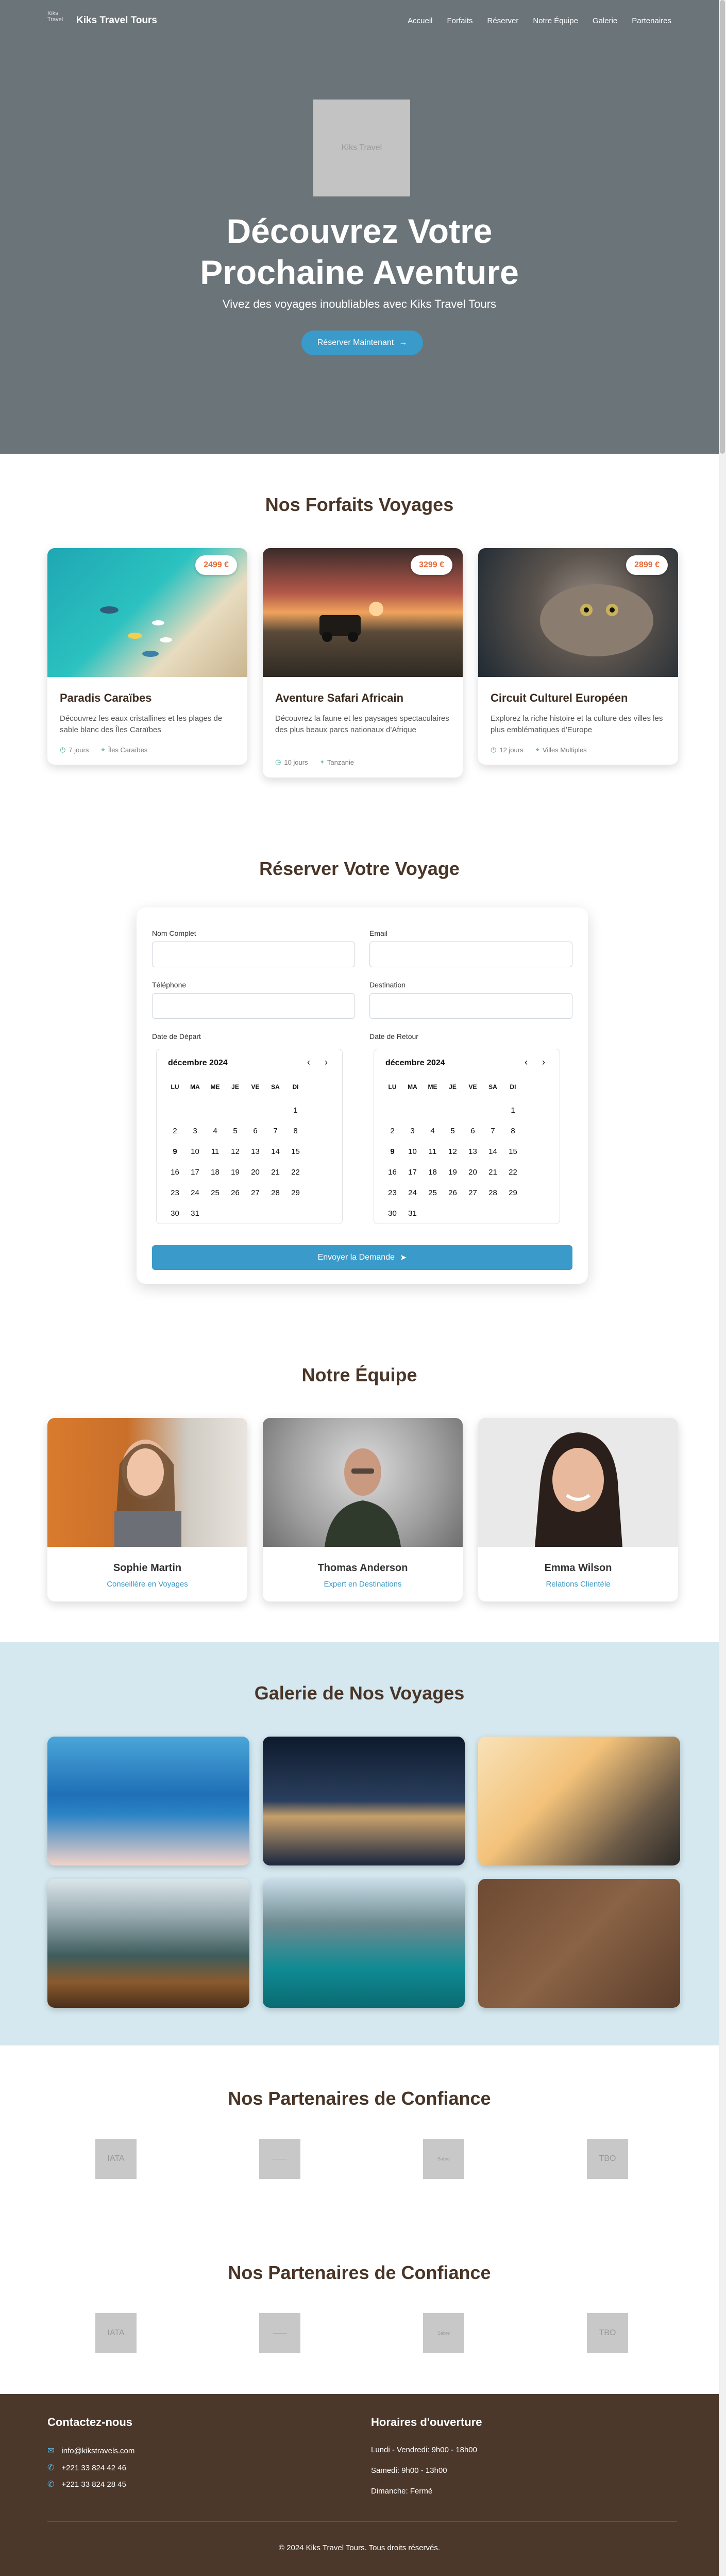 This screenshot has width=726, height=2576. Describe the element at coordinates (470, 1006) in the screenshot. I see `destination-field` at that location.